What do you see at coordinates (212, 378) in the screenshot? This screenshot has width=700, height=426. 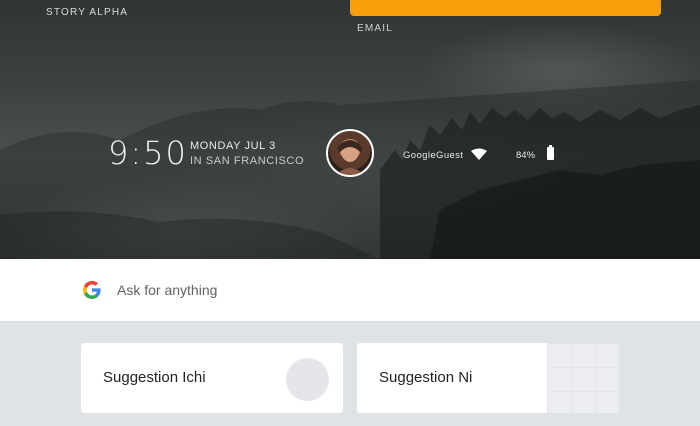 I see `suggestion-card: Suggestion Ichi` at bounding box center [212, 378].